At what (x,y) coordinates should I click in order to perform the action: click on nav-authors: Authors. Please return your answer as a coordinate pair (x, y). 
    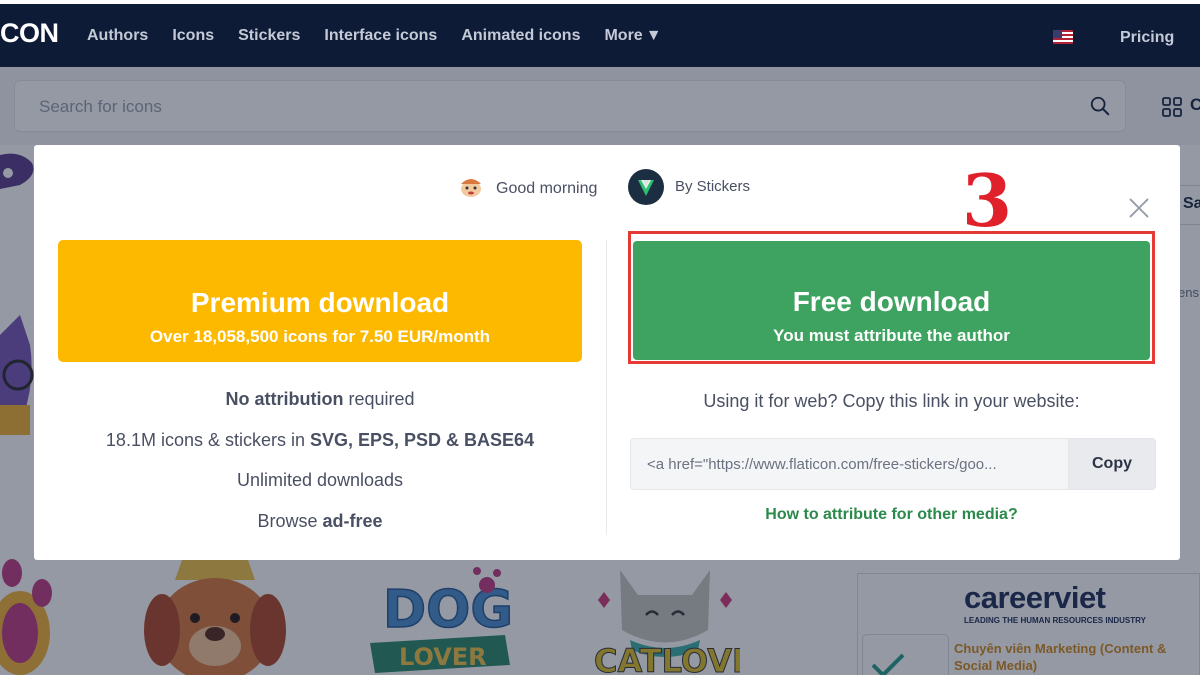
    Looking at the image, I should click on (117, 36).